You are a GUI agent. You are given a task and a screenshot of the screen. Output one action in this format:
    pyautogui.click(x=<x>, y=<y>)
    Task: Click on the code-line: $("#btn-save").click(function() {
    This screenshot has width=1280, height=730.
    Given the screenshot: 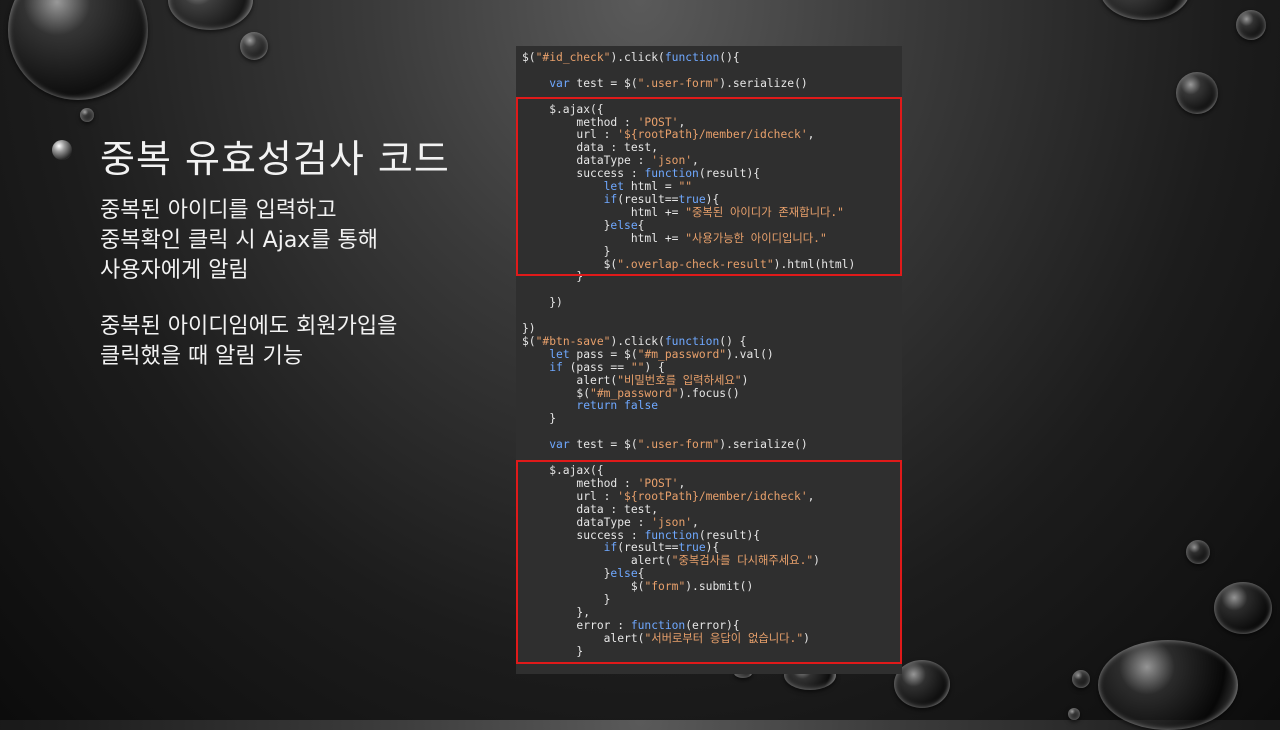 What is the action you would take?
    pyautogui.click(x=634, y=341)
    